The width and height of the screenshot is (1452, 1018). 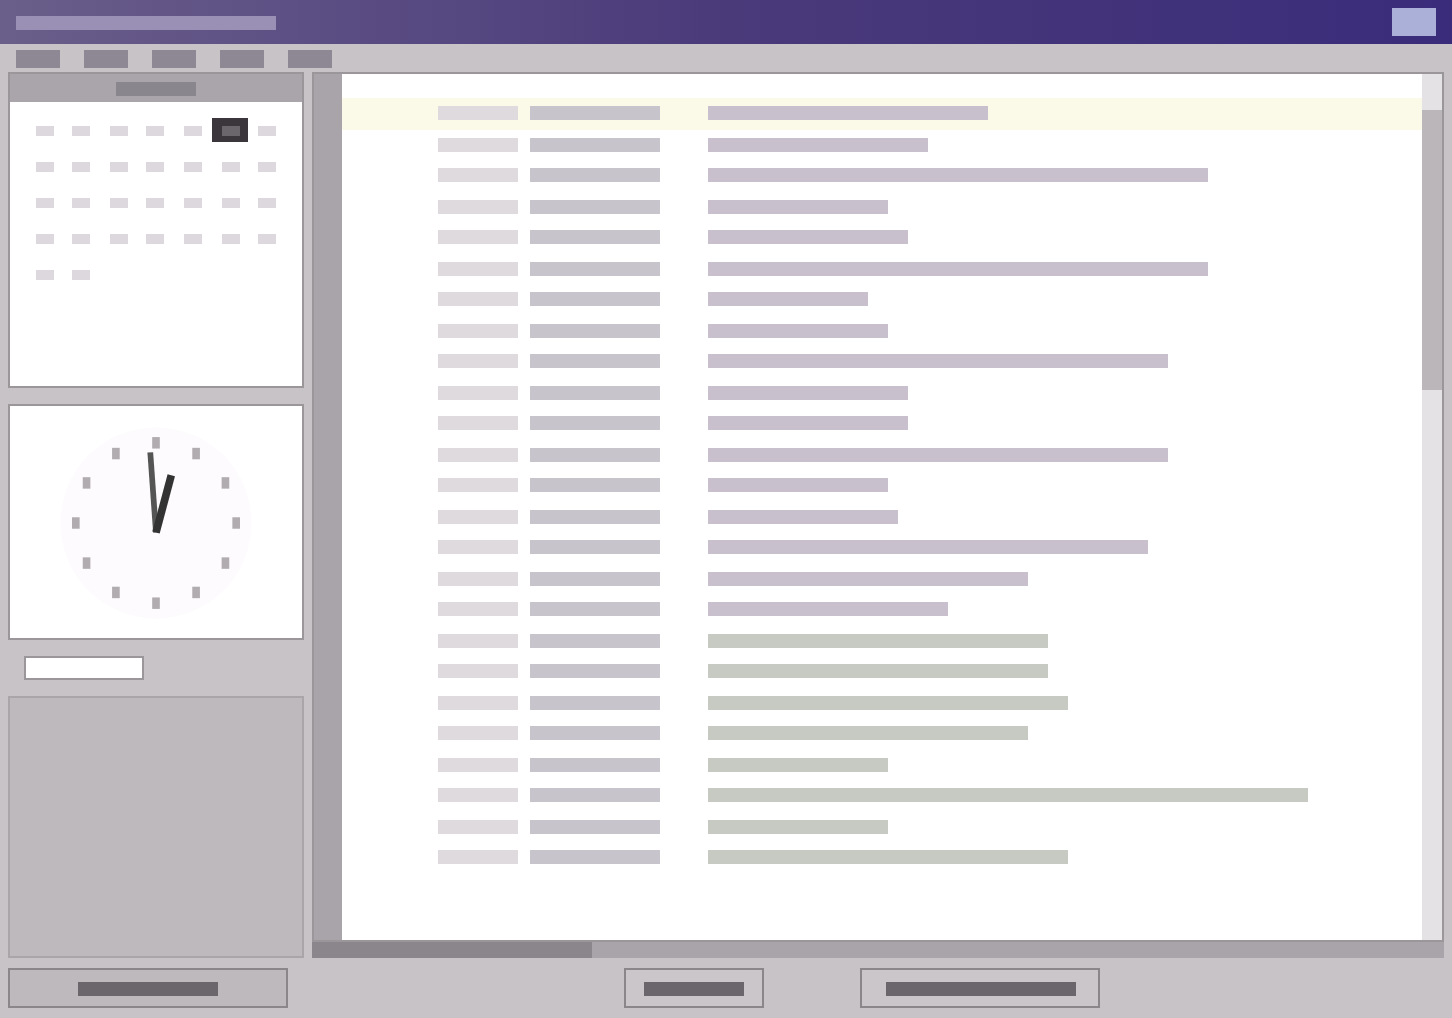 What do you see at coordinates (878, 950) in the screenshot?
I see `horizontal-scrollbar` at bounding box center [878, 950].